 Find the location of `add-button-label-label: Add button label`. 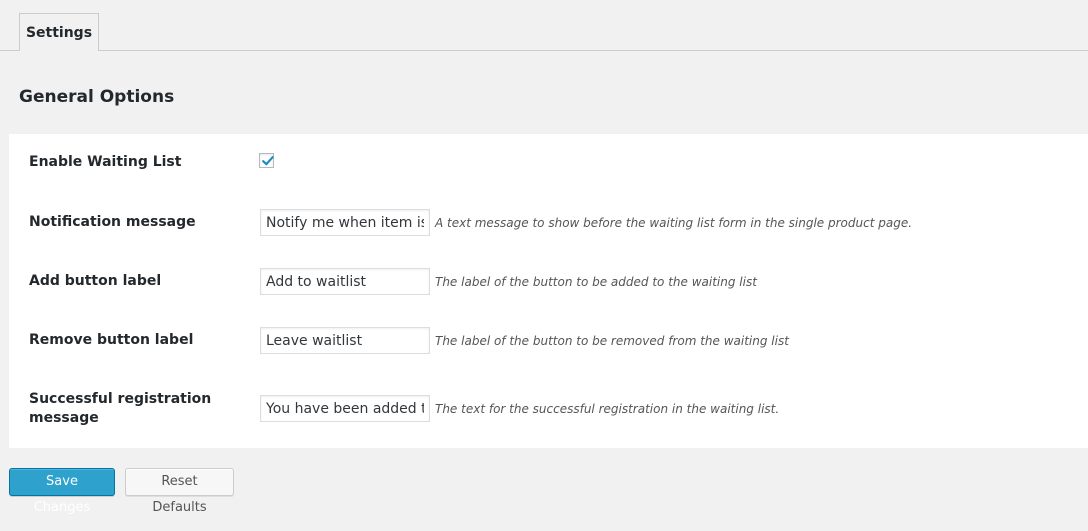

add-button-label-label: Add button label is located at coordinates (95, 281).